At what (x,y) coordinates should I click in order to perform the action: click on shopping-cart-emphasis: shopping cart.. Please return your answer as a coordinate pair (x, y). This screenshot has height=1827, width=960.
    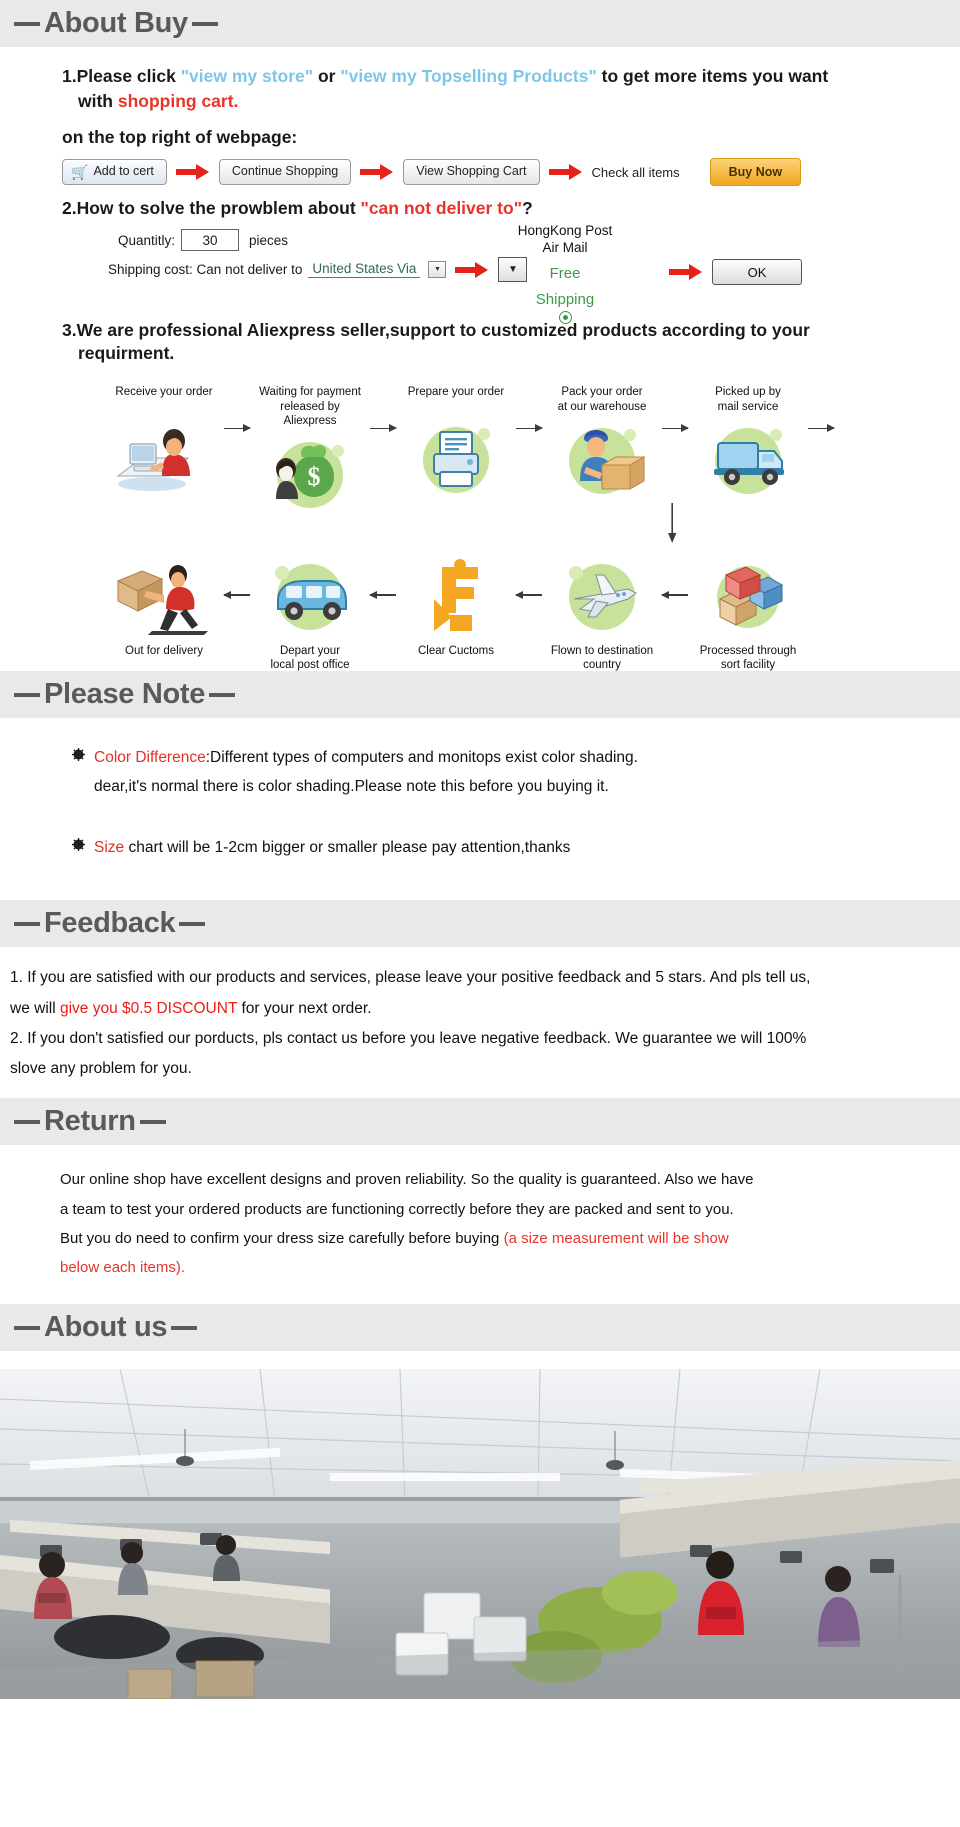
    Looking at the image, I should click on (178, 101).